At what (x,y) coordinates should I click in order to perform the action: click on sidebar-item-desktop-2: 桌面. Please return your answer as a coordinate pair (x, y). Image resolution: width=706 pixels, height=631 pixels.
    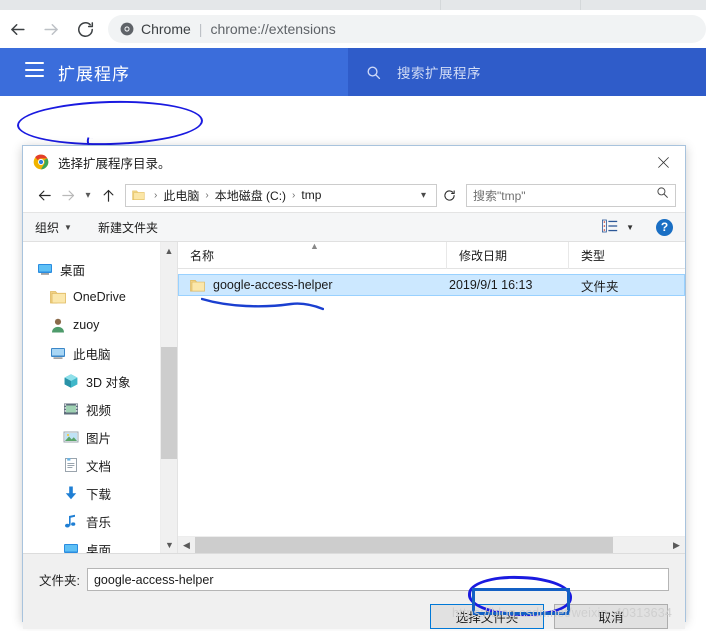
    Looking at the image, I should click on (91, 544).